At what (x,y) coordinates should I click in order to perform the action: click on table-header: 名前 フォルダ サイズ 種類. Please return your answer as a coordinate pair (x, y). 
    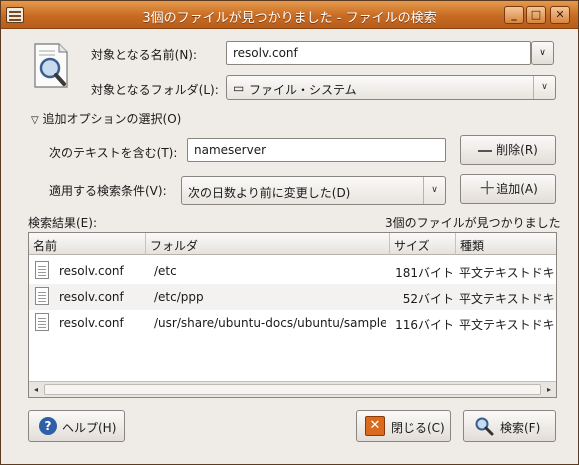
    Looking at the image, I should click on (292, 244).